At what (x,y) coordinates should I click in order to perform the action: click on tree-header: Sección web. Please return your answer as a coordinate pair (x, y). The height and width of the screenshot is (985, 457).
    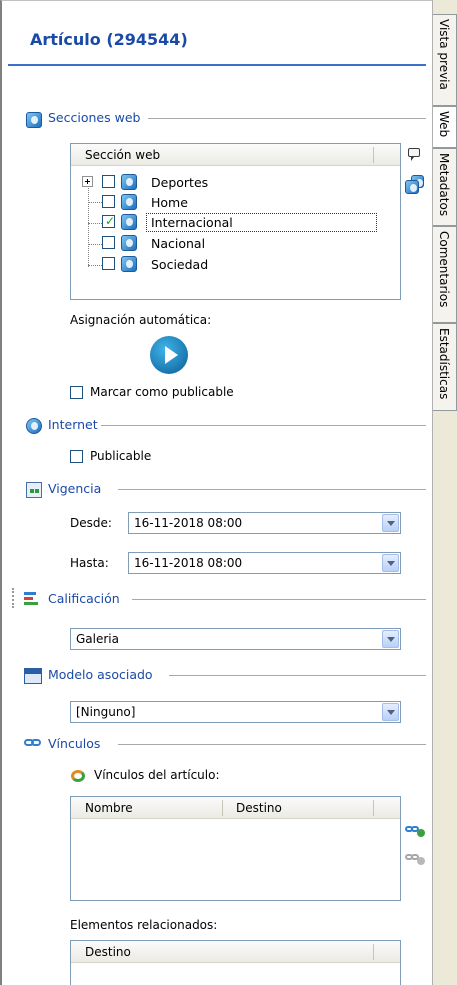
    Looking at the image, I should click on (235, 155).